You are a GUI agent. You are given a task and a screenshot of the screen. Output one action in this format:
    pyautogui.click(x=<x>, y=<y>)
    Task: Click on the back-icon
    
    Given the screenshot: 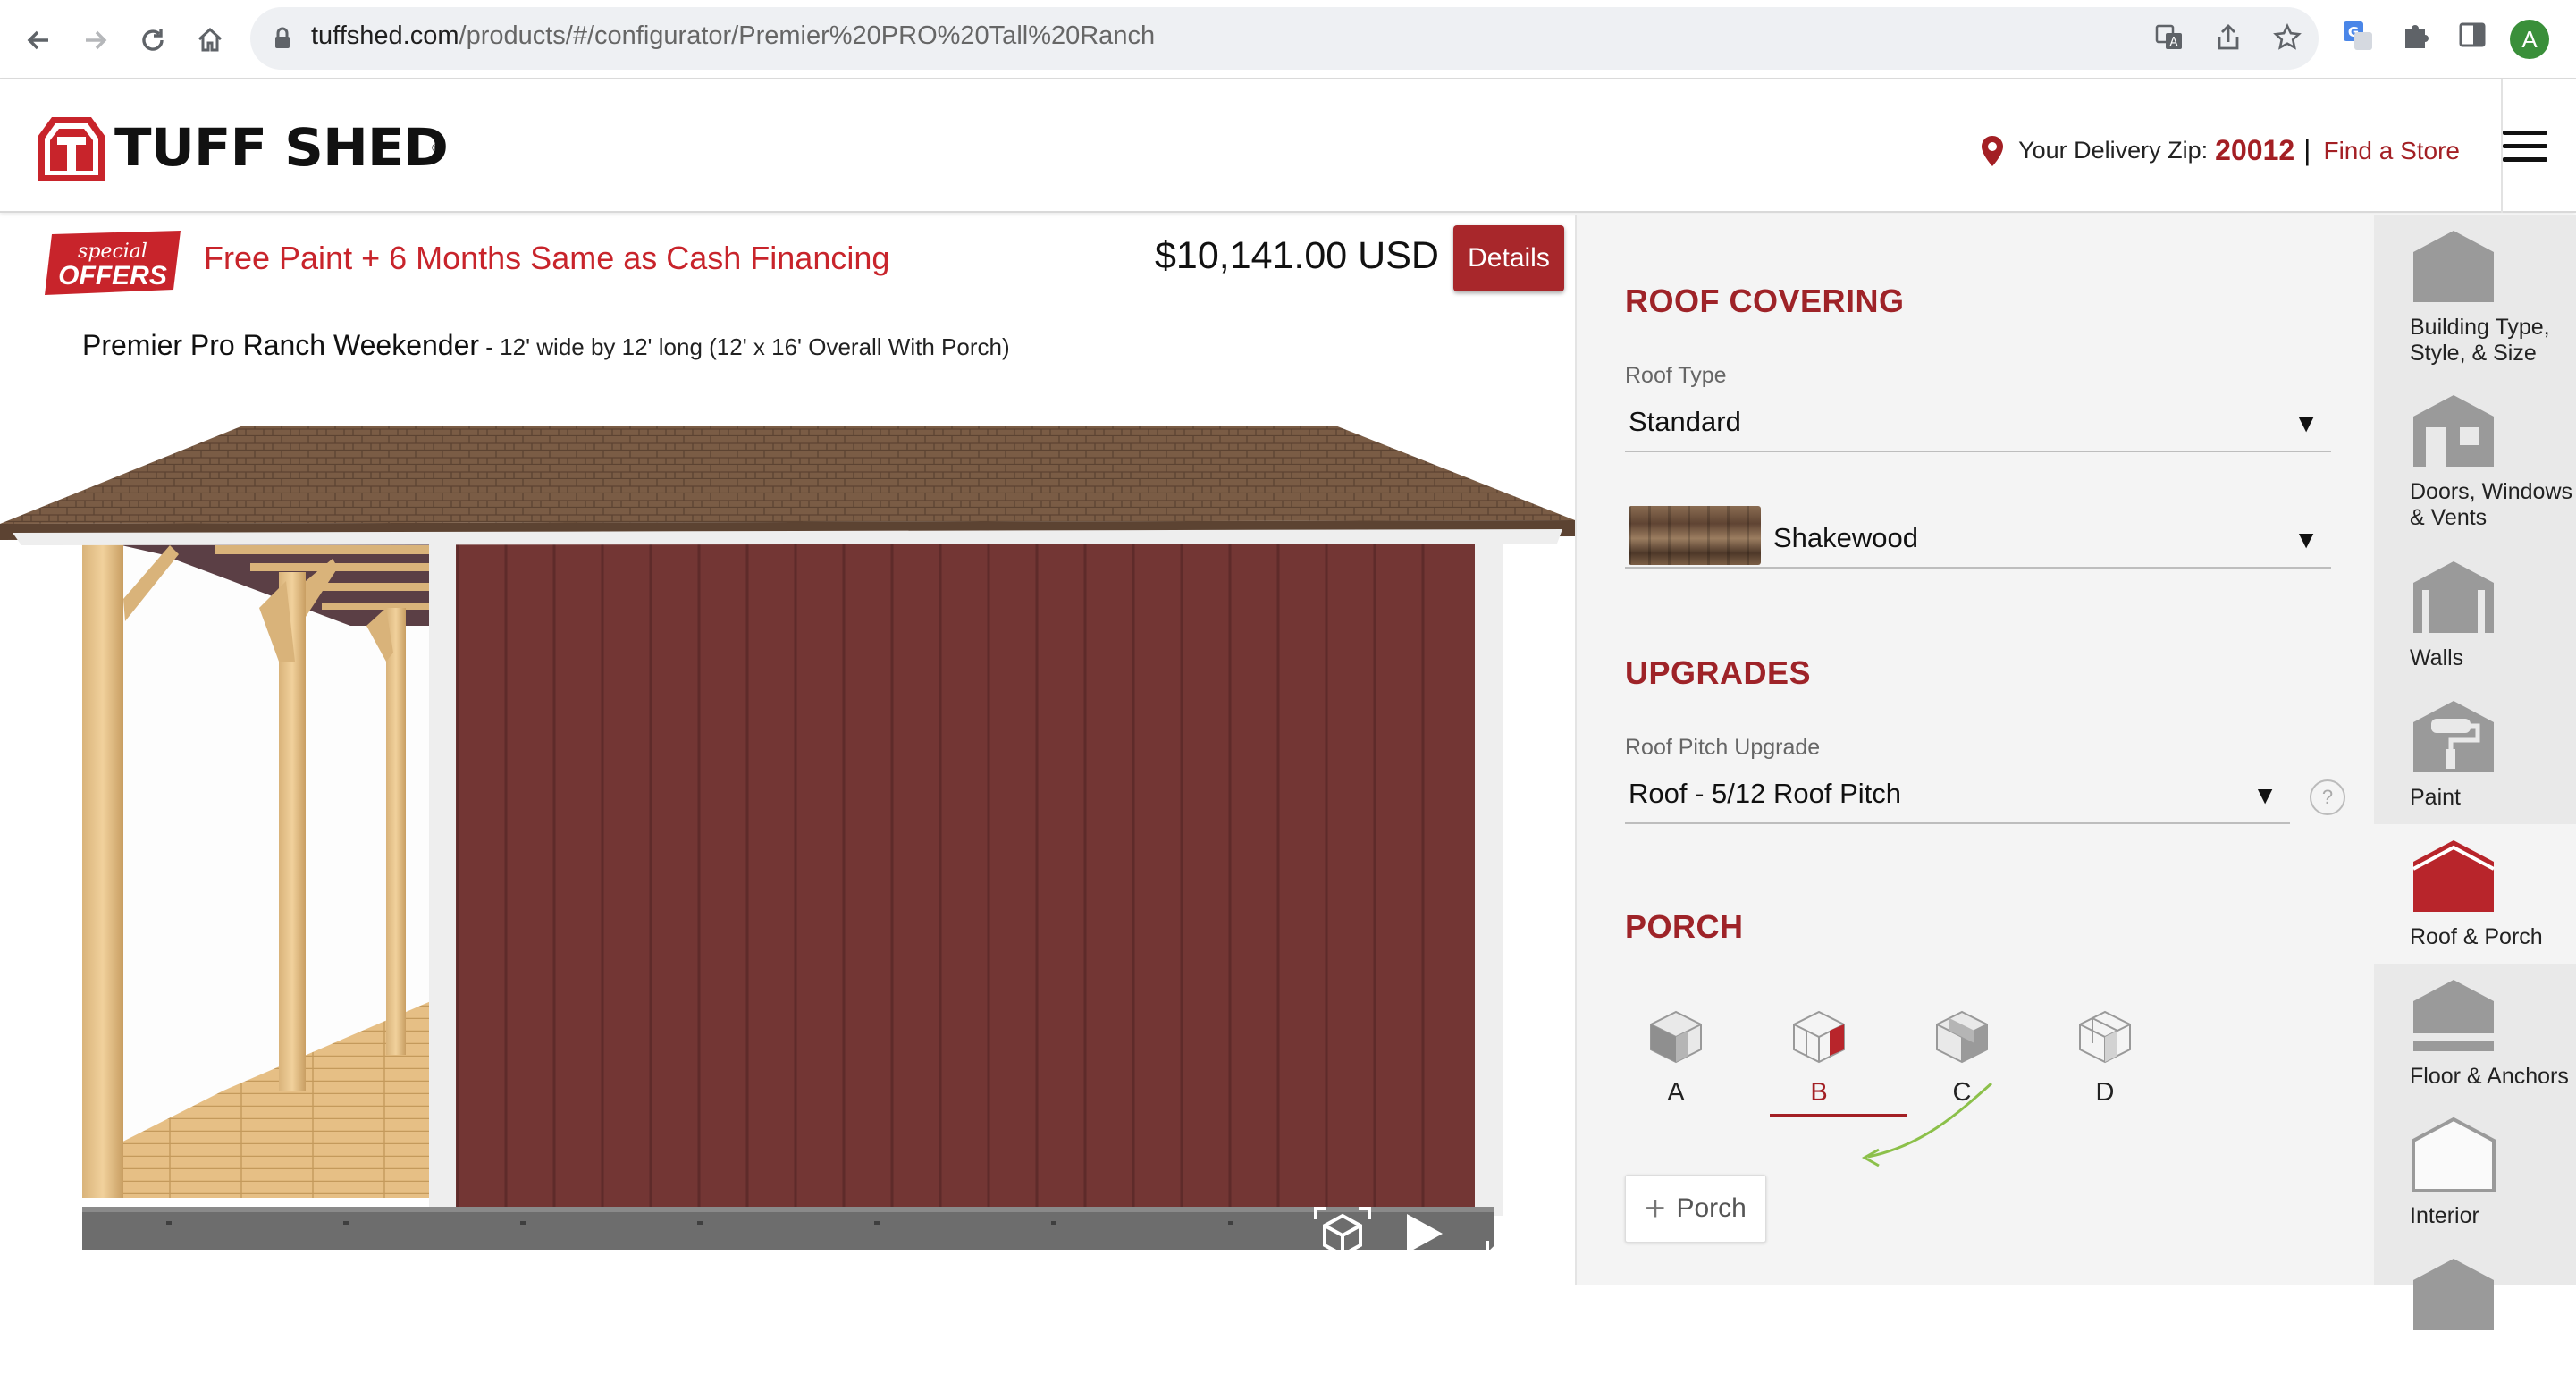 What is the action you would take?
    pyautogui.click(x=39, y=40)
    